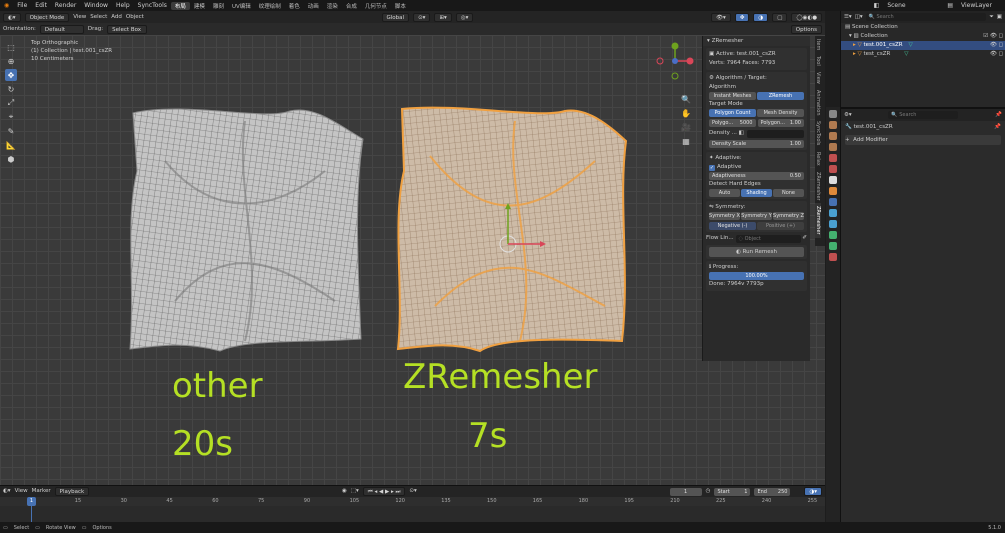  Describe the element at coordinates (79, 17) in the screenshot. I see `vp-menu-view: View` at that location.